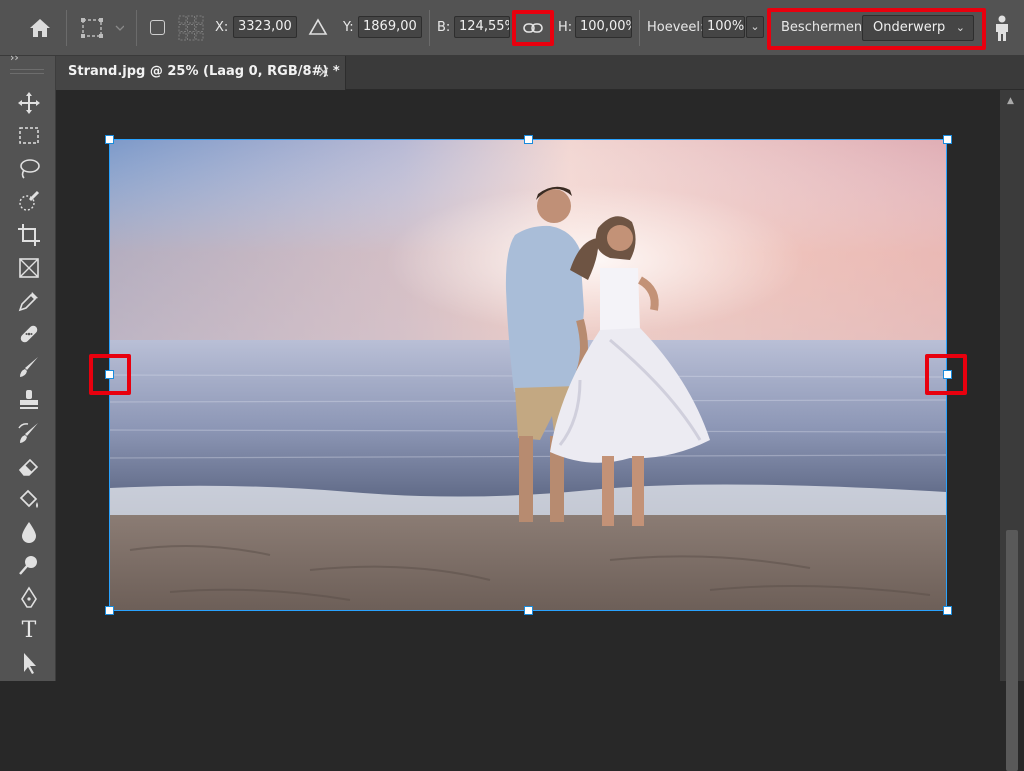  What do you see at coordinates (540, 73) in the screenshot?
I see `document-tab-bar: Strand.jpg @ 25% (Laag 0, RGB/8#) * ×` at bounding box center [540, 73].